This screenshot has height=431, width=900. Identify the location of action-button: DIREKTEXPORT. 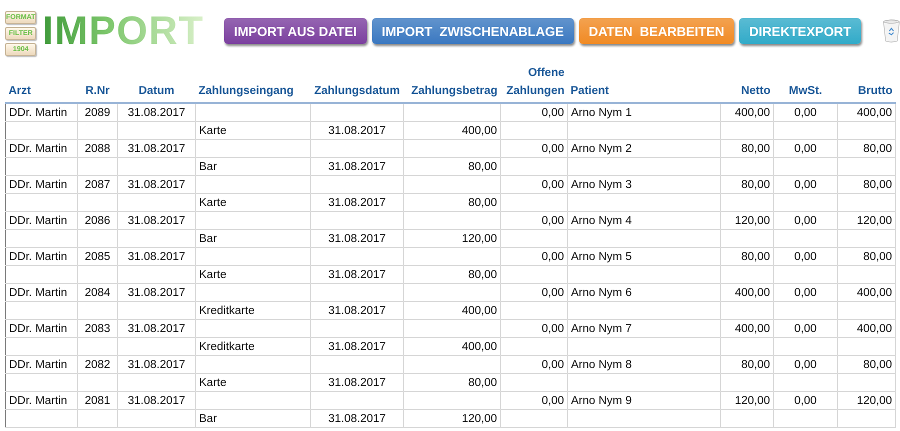
(800, 31).